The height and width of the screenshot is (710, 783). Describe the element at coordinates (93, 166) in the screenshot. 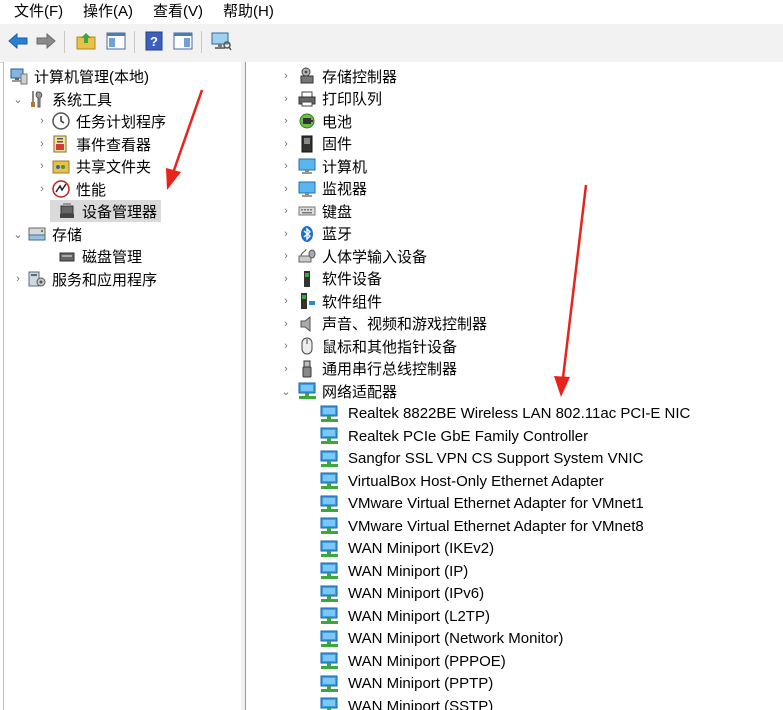

I see `tree-shared-folders: › 共享文件夹` at that location.